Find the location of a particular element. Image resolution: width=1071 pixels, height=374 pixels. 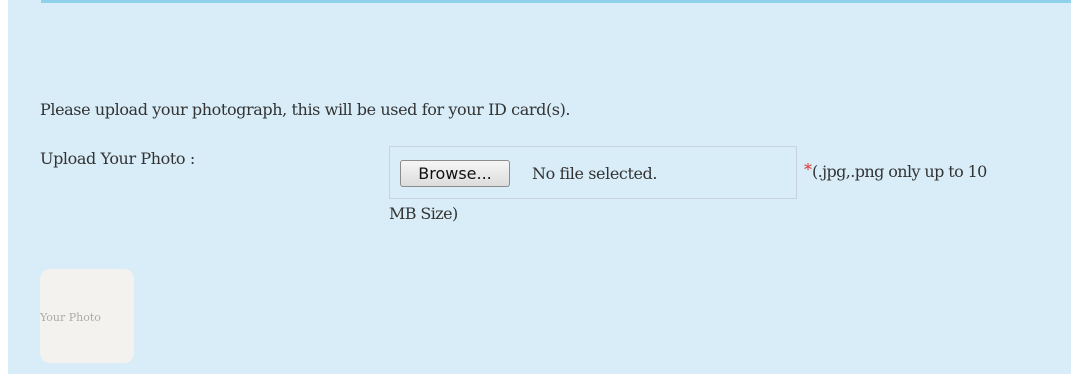

format-hint-continued: MB Size) is located at coordinates (423, 213).